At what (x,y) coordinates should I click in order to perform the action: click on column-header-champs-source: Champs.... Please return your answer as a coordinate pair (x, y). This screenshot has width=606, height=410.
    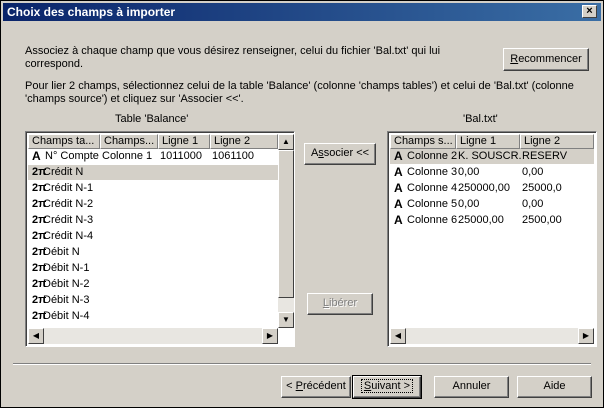
    Looking at the image, I should click on (129, 141).